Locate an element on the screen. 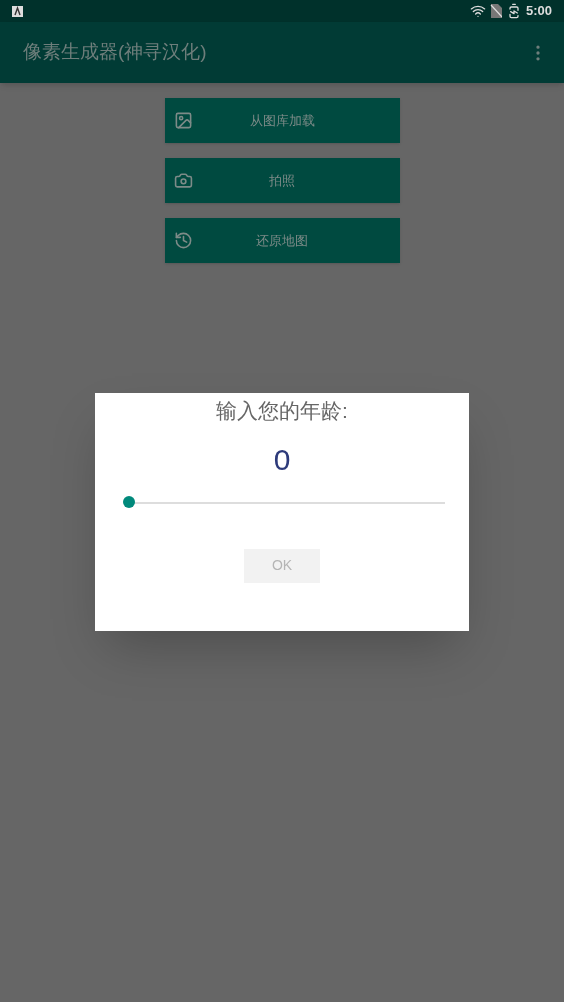 The height and width of the screenshot is (1002, 564). age-slider is located at coordinates (283, 502).